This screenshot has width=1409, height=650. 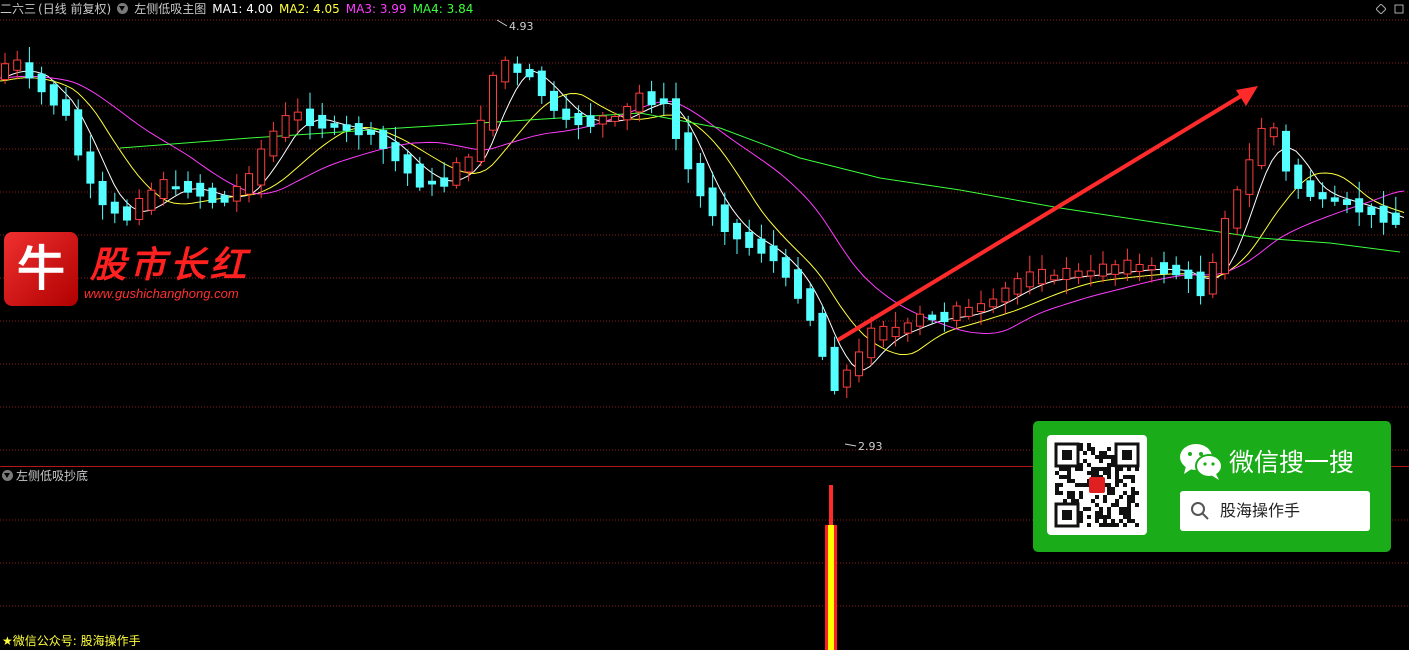 What do you see at coordinates (1200, 511) in the screenshot?
I see `search-icon` at bounding box center [1200, 511].